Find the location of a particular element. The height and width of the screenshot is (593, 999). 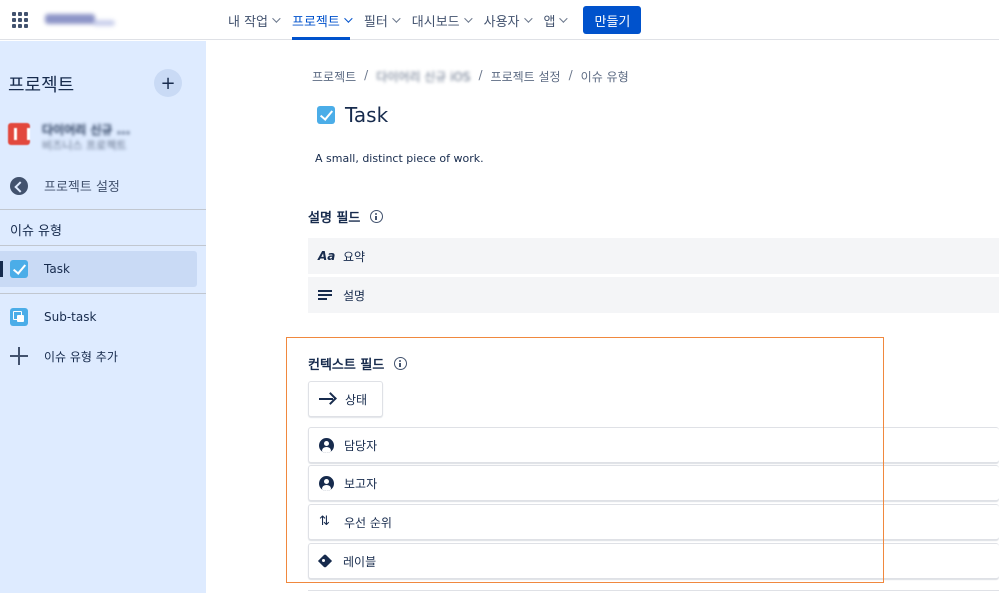

nav-item-label: 프로젝트 is located at coordinates (316, 22).